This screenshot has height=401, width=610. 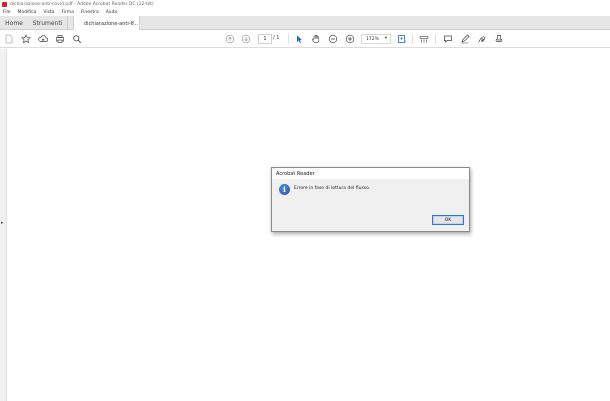 I want to click on cloud-upload-icon, so click(x=43, y=39).